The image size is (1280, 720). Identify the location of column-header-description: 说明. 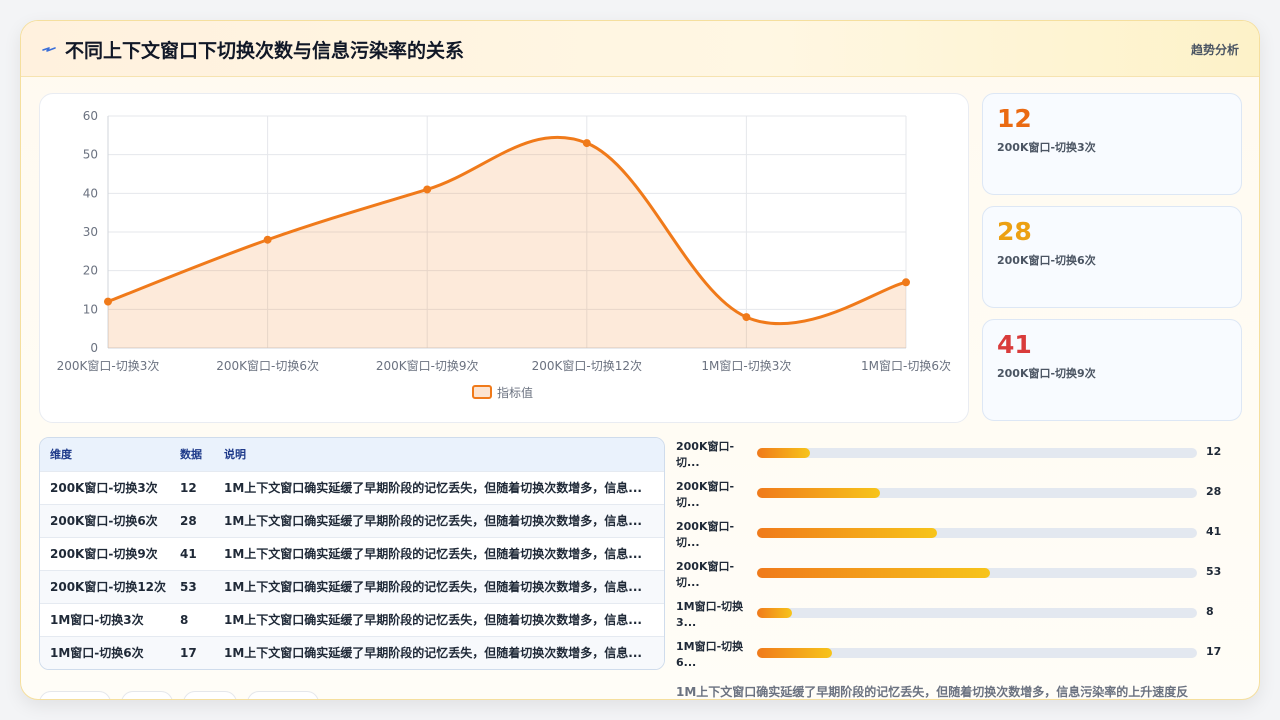
(235, 455).